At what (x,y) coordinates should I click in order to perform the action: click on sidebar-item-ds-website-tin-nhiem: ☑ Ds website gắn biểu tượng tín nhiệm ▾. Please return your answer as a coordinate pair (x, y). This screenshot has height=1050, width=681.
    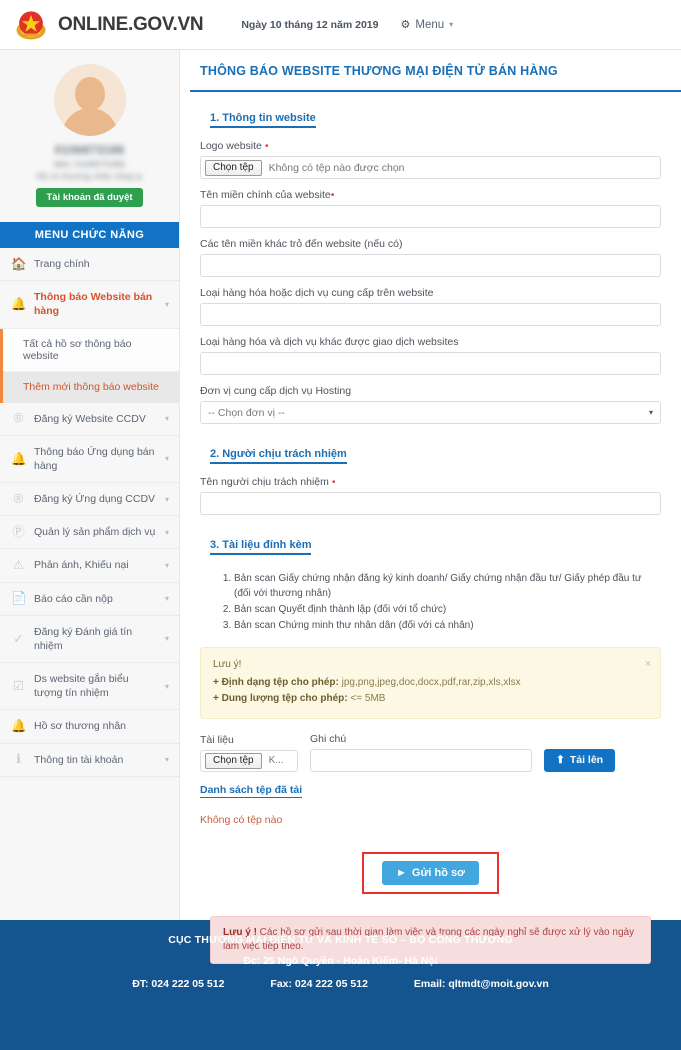
    Looking at the image, I should click on (89, 687).